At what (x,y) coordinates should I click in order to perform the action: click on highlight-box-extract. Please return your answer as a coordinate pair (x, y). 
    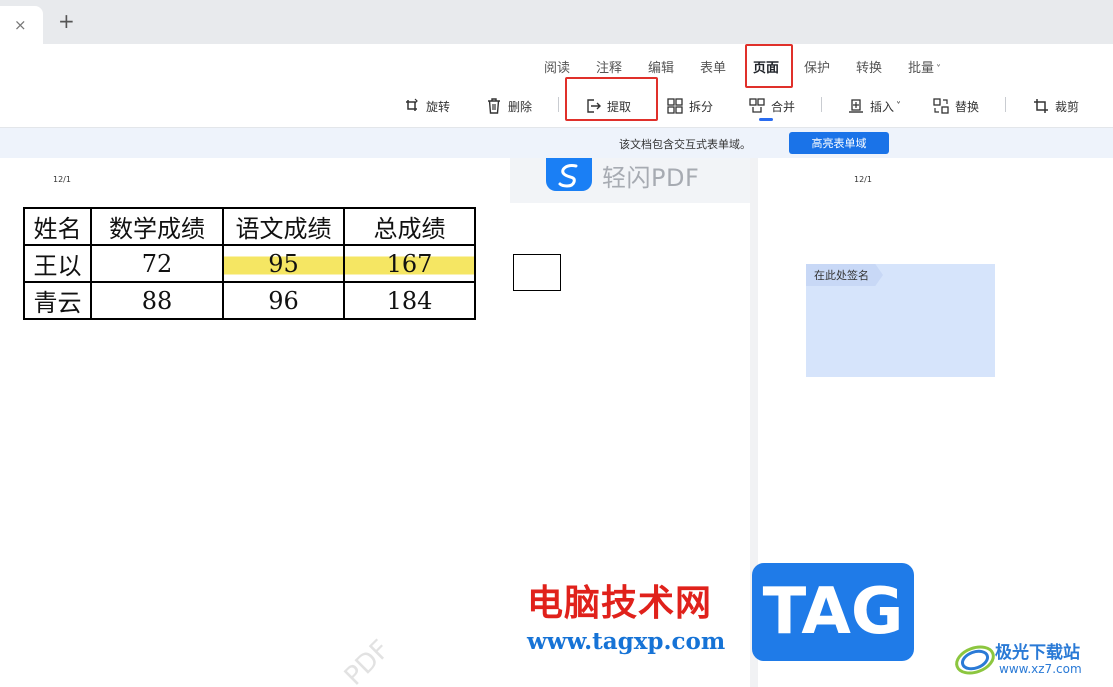
    Looking at the image, I should click on (611, 99).